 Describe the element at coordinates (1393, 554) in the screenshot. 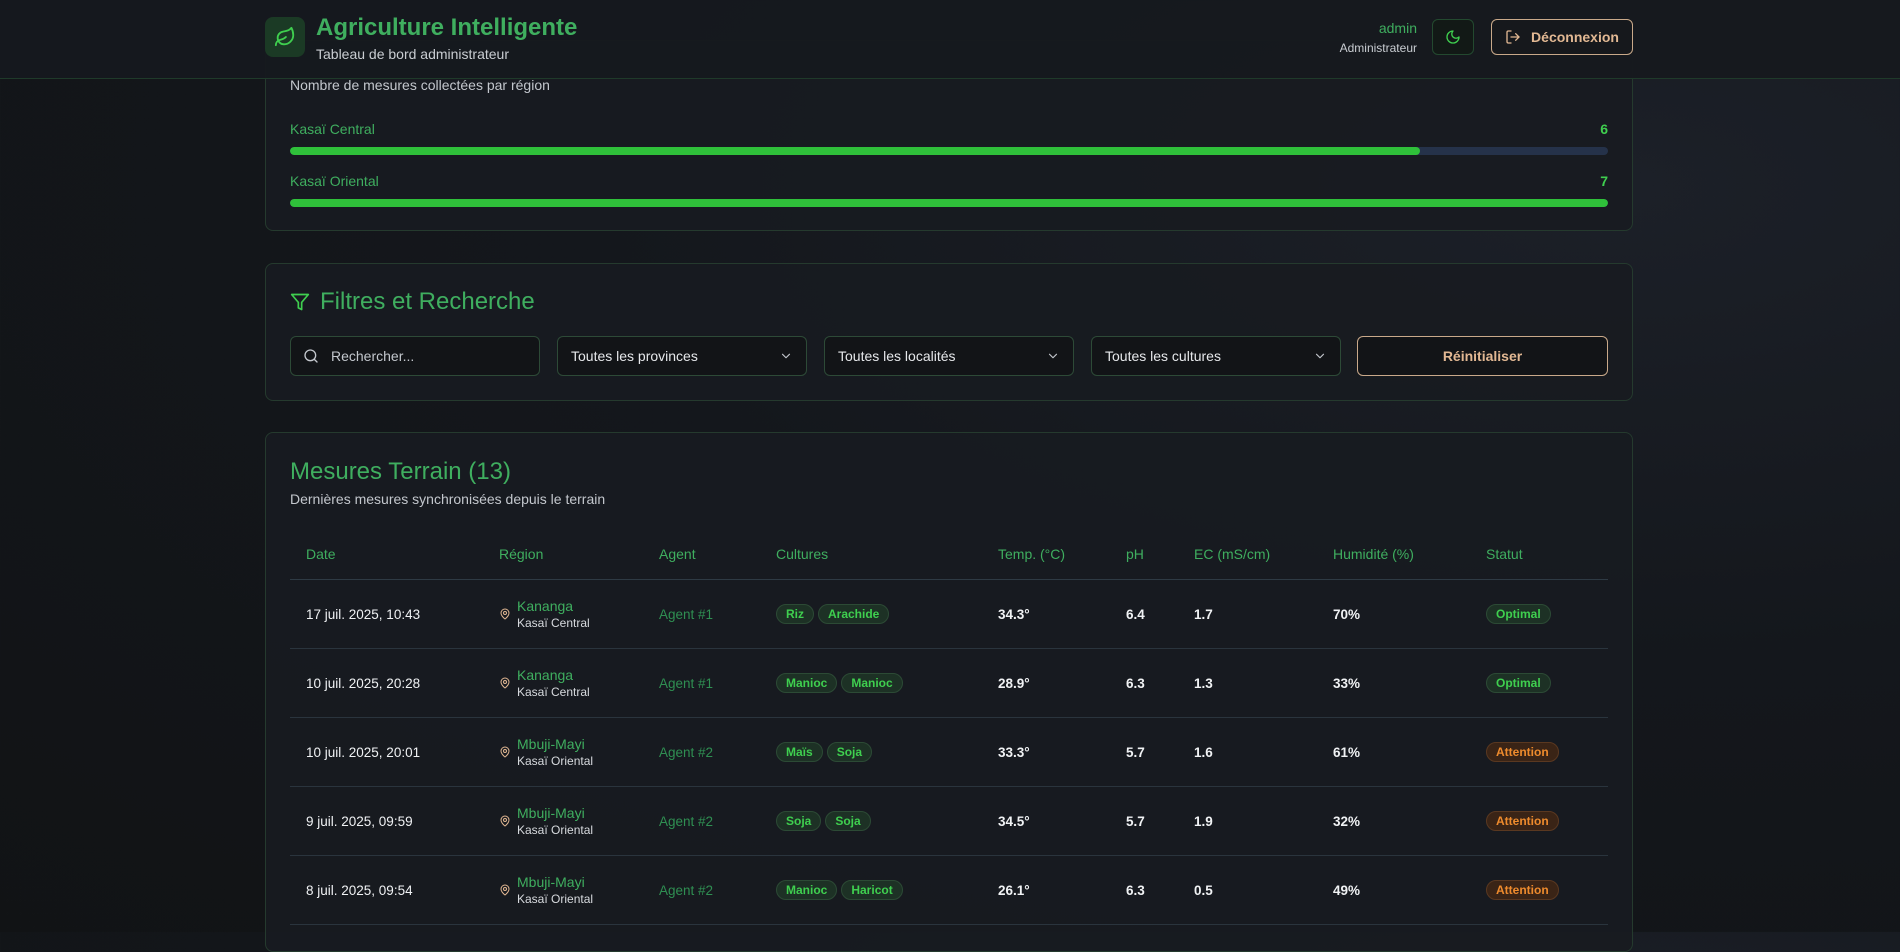

I see `column-header: Humidité (%)` at that location.